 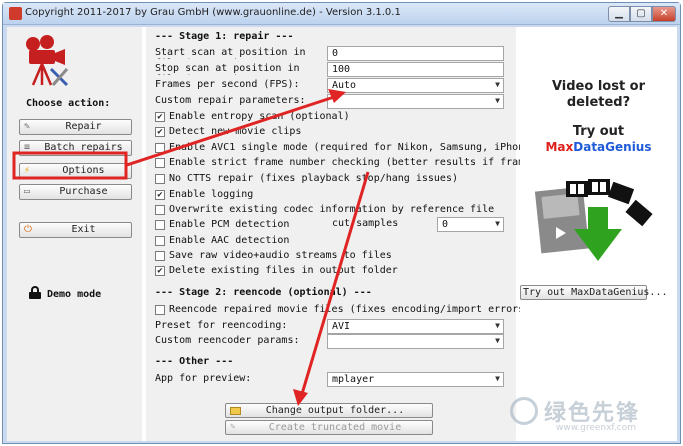 I want to click on close-button: ✕, so click(x=664, y=14).